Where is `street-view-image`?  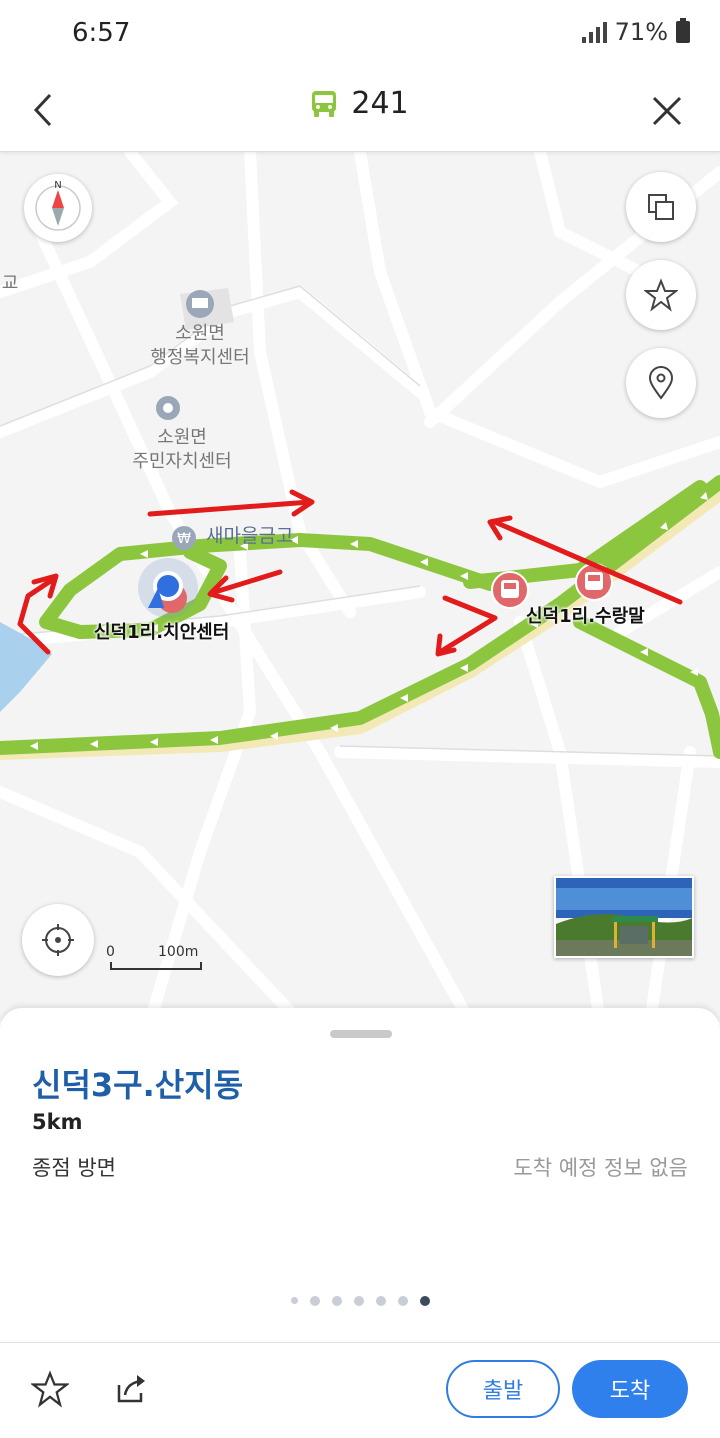 street-view-image is located at coordinates (624, 917).